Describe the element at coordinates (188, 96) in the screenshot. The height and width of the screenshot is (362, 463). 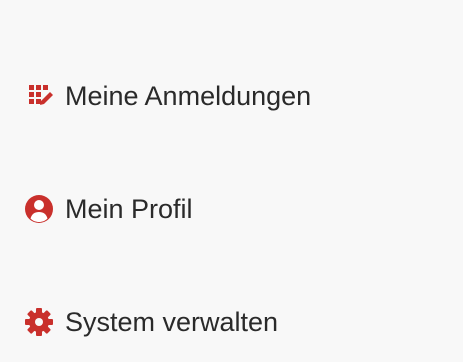
I see `menu-item-label: Meine Anmeldungen` at that location.